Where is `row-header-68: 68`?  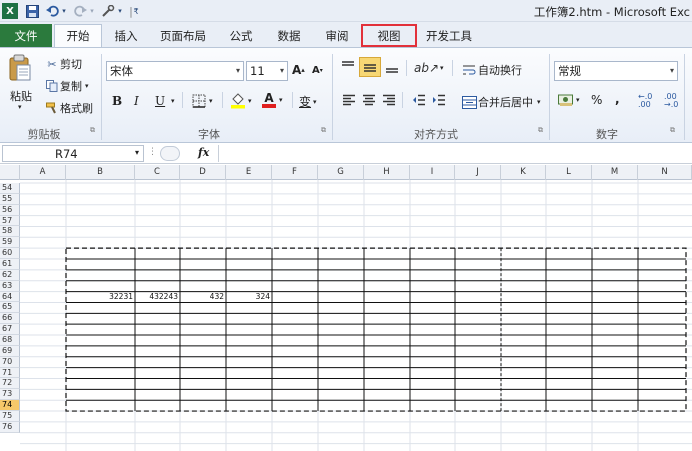 row-header-68: 68 is located at coordinates (10, 340).